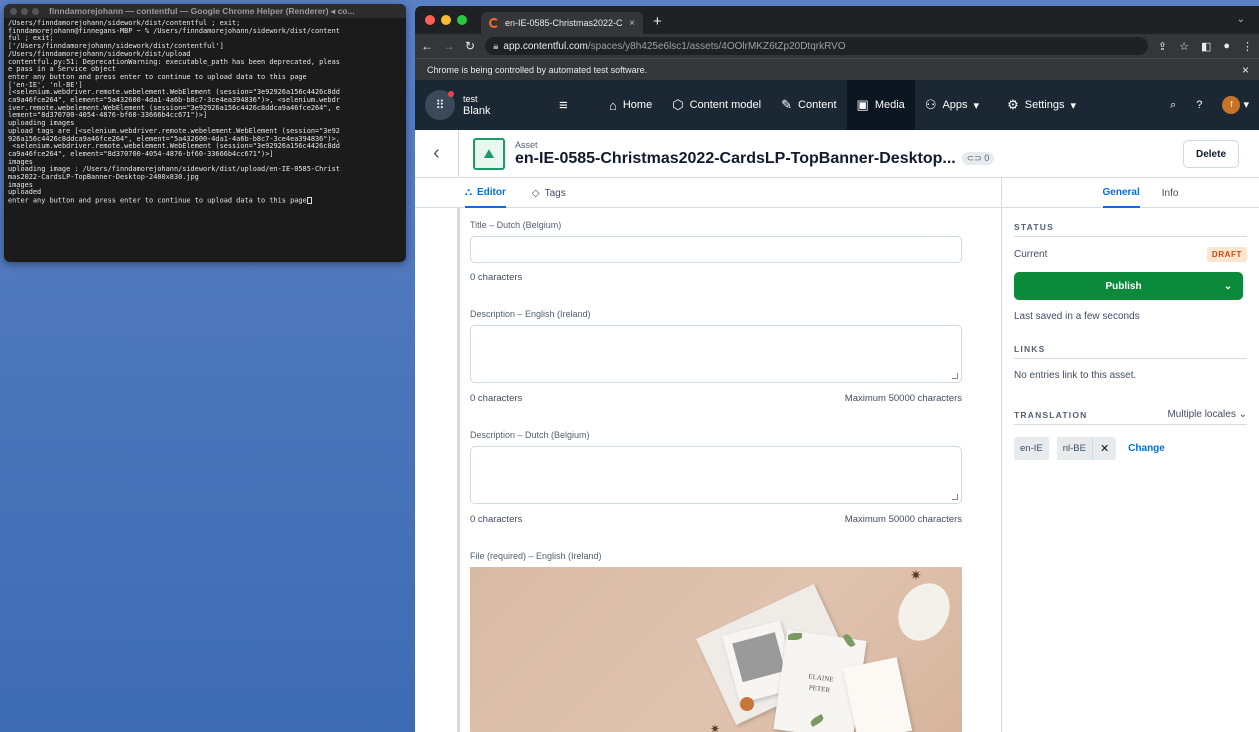  What do you see at coordinates (309, 201) in the screenshot?
I see `terminal-cursor` at bounding box center [309, 201].